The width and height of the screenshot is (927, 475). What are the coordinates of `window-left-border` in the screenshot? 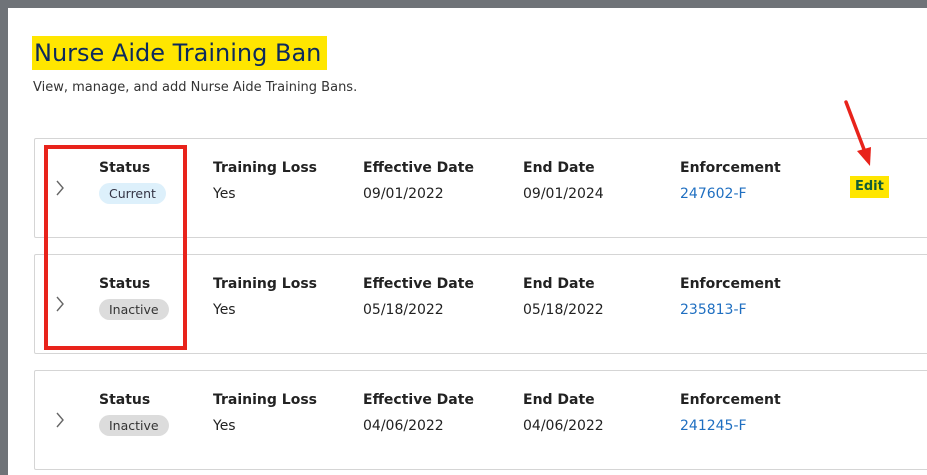 It's located at (4, 237).